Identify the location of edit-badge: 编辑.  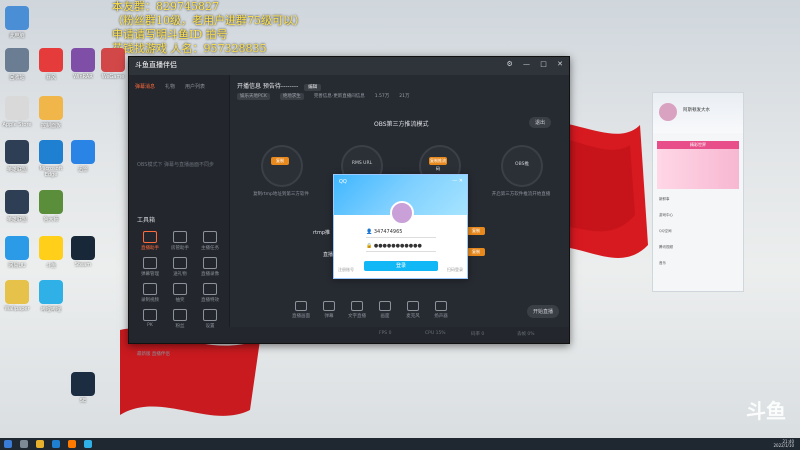
(313, 87).